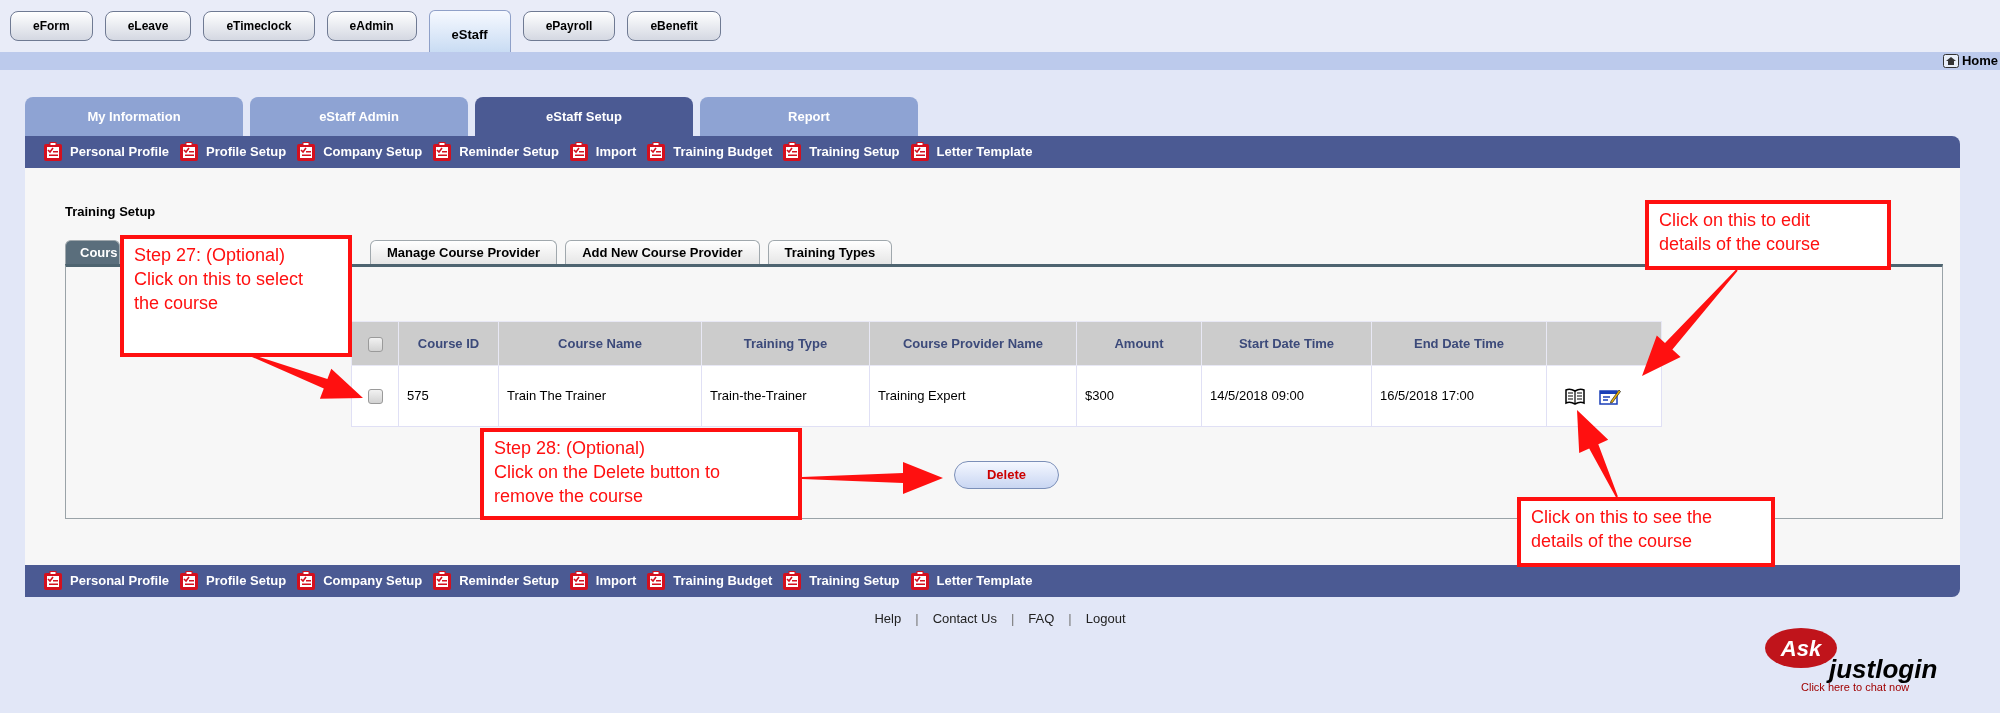 This screenshot has width=2000, height=713. Describe the element at coordinates (1286, 396) in the screenshot. I see `table-cell: 14/5/2018 09:00` at that location.